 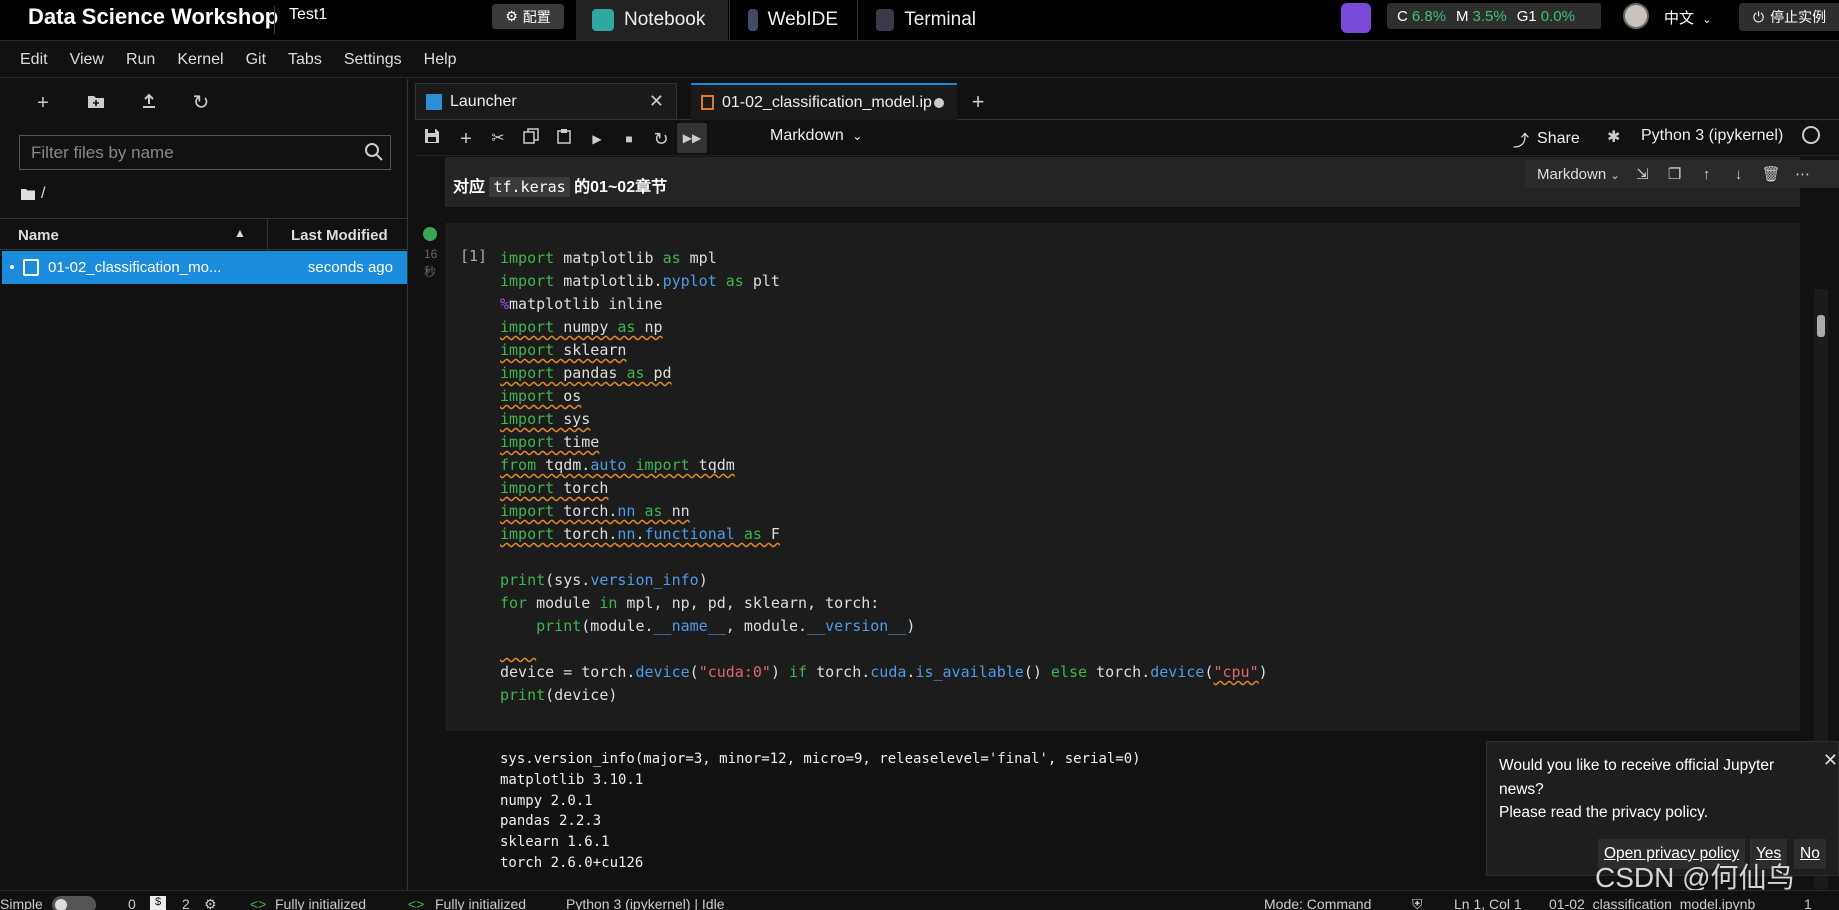 I want to click on copy-icon, so click(x=531, y=139).